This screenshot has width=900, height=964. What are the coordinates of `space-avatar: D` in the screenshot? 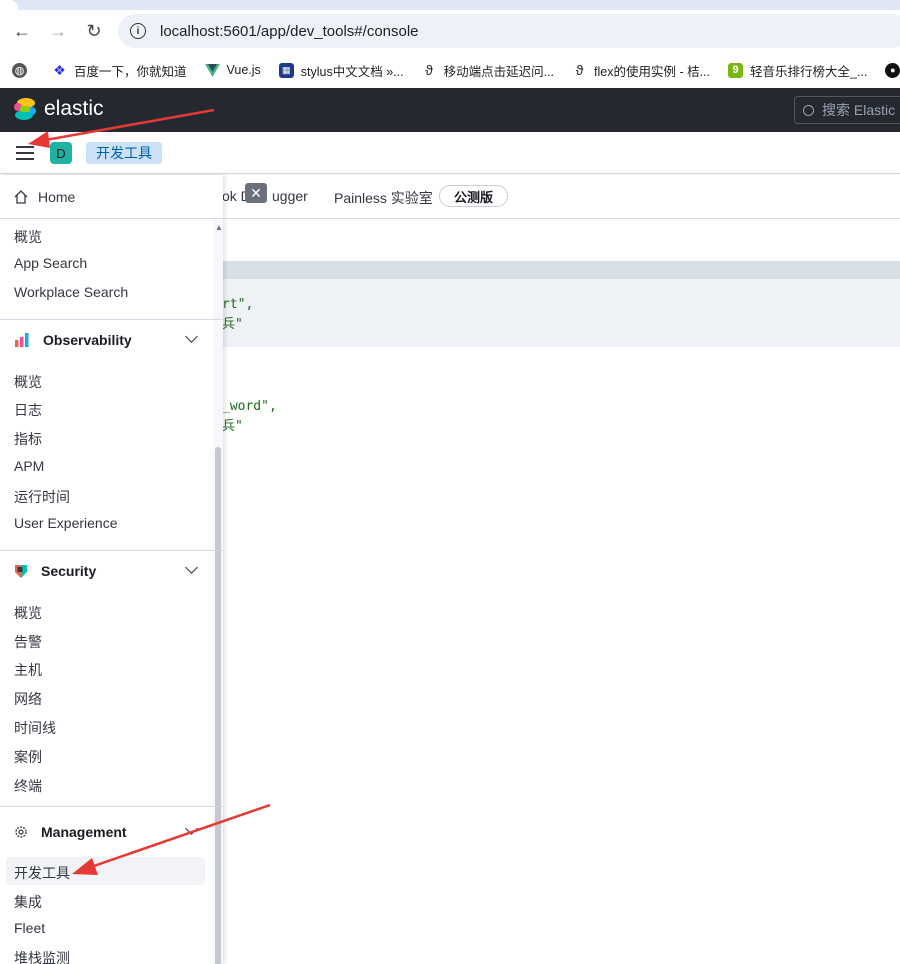 It's located at (61, 153).